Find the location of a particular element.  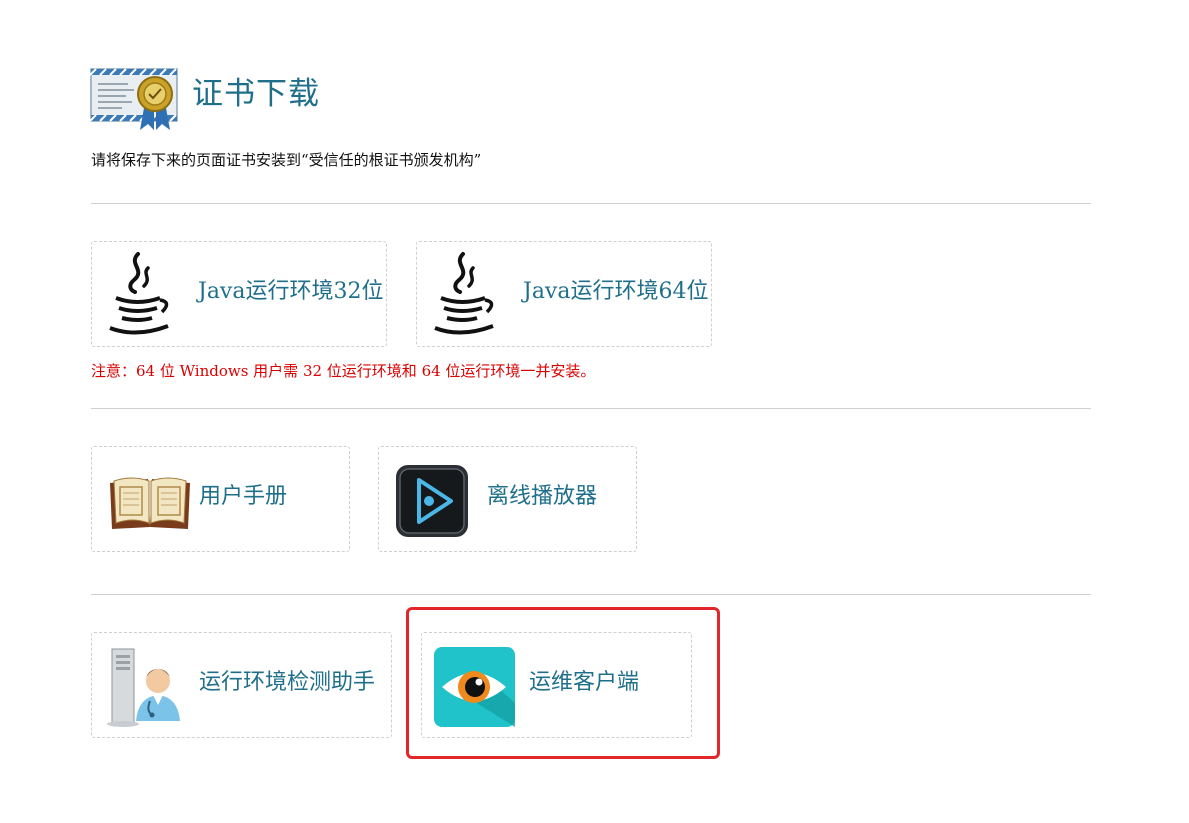

java-64bit-download-button: Java运行环境64位 is located at coordinates (564, 294).